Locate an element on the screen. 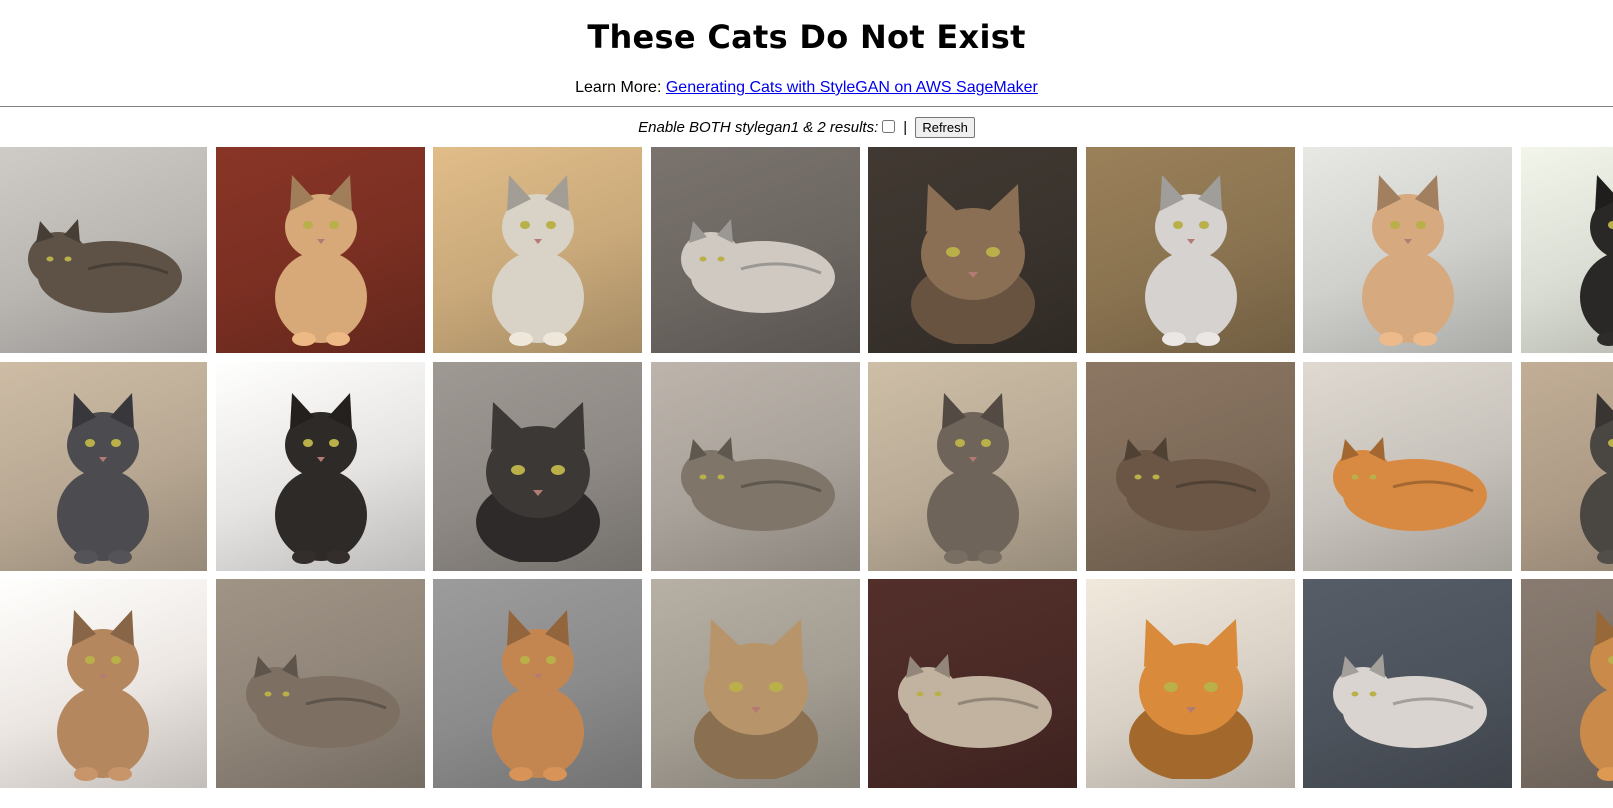 The image size is (1613, 808). enable-both-label: Enable BOTH stylegan1 & 2 results: is located at coordinates (758, 127).